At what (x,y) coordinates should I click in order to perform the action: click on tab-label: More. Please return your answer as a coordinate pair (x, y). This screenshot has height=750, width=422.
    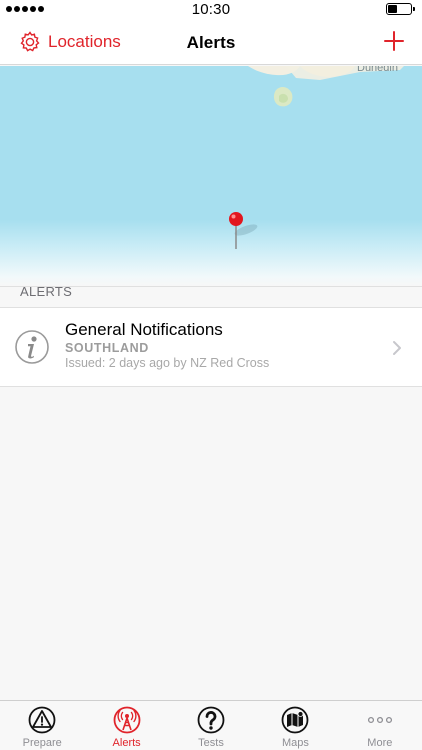
    Looking at the image, I should click on (380, 743).